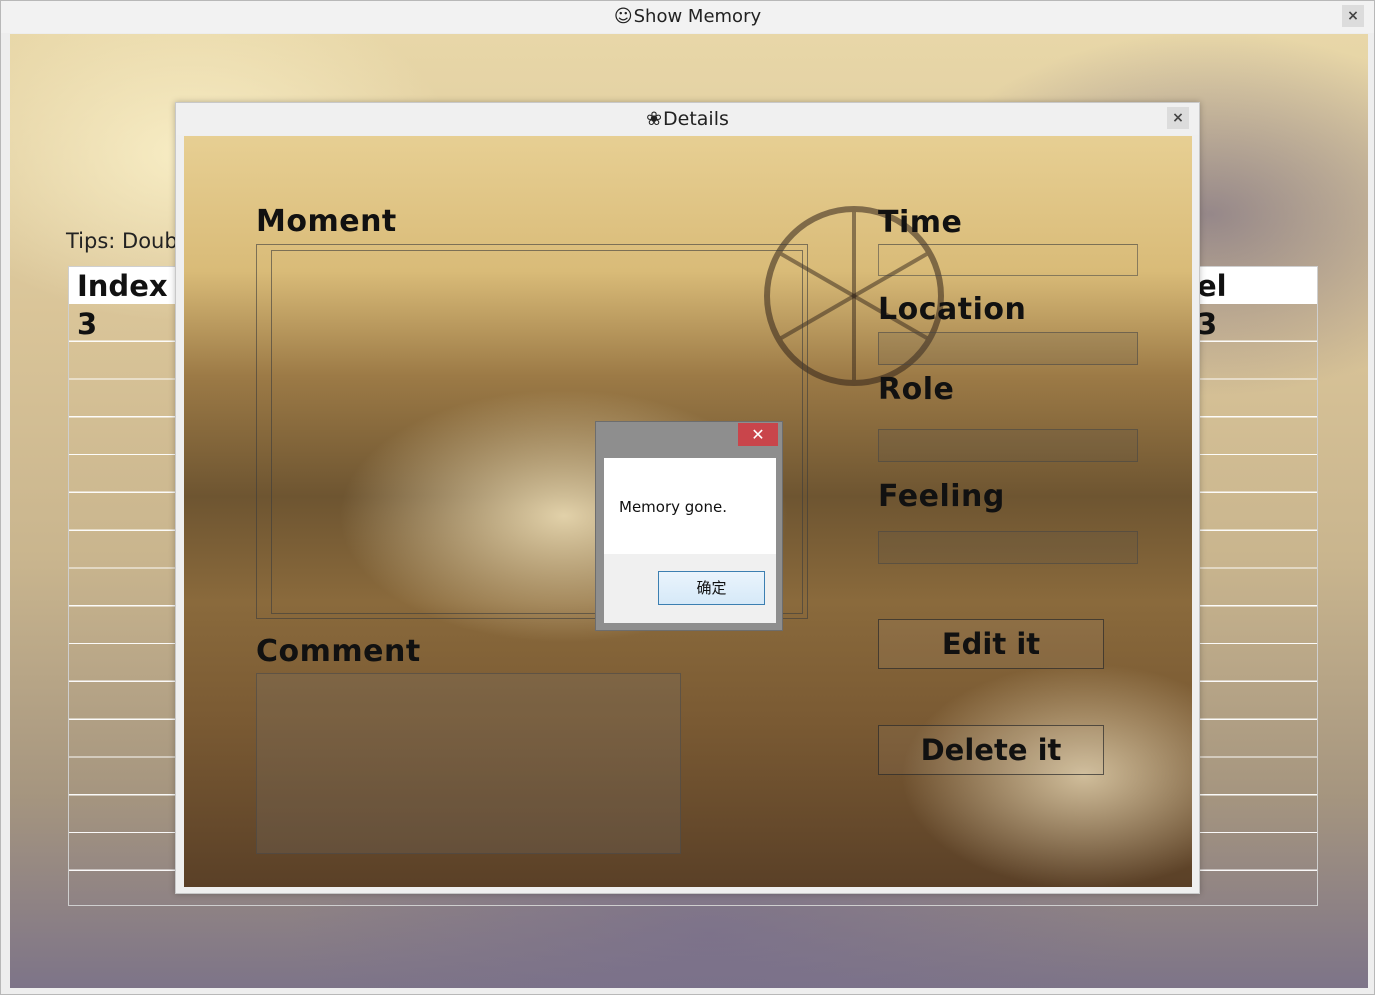 This screenshot has width=1375, height=995. Describe the element at coordinates (952, 309) in the screenshot. I see `location-label: Location` at that location.